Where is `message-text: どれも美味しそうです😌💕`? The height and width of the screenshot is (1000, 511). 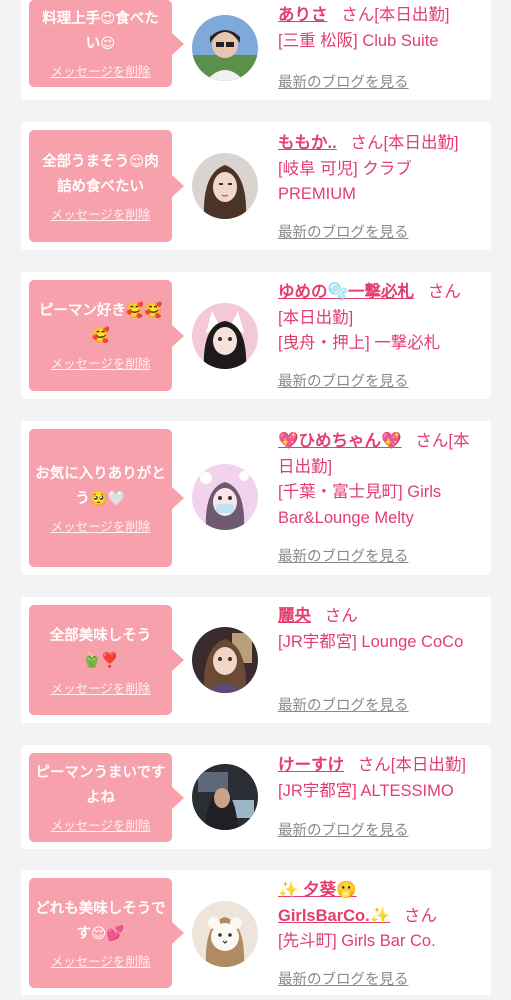
message-text: どれも美味しそうです😌💕 is located at coordinates (100, 921).